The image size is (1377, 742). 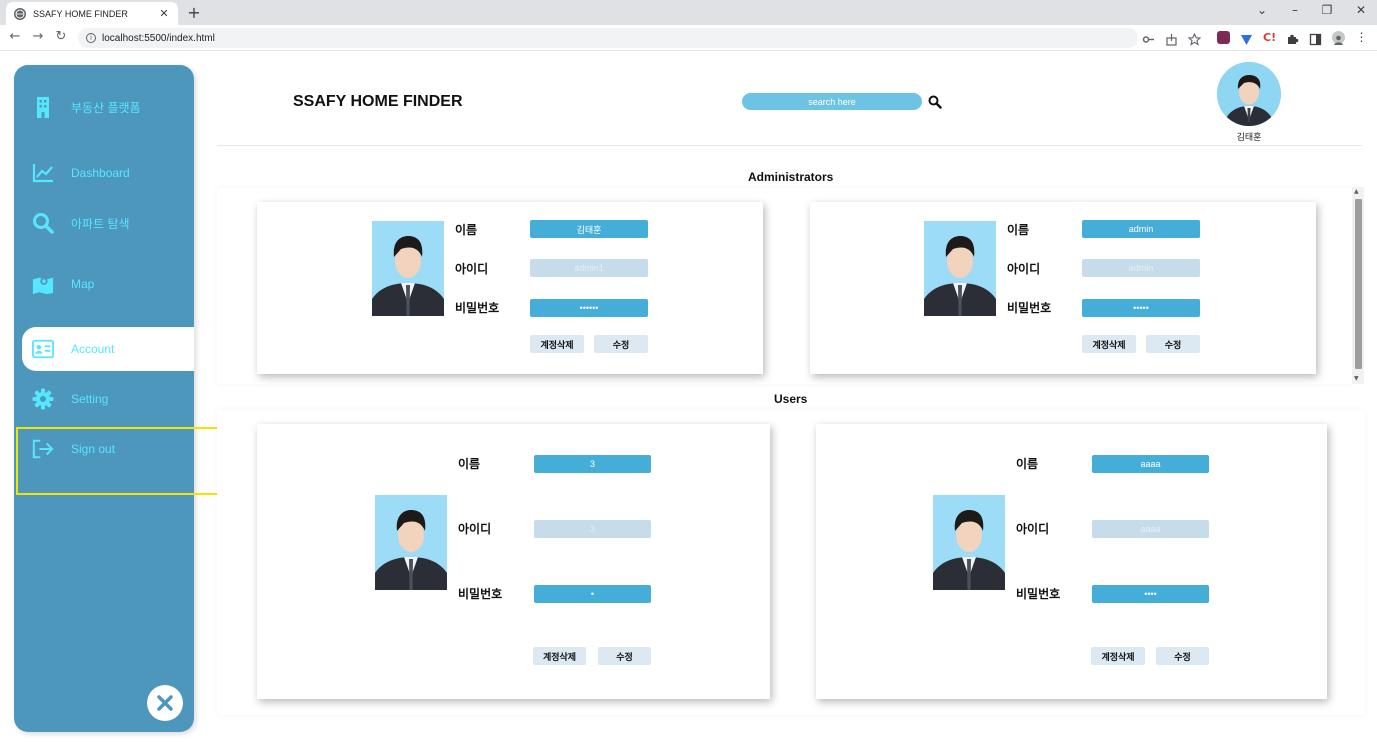 I want to click on scroll-up-arrow-icon: ▲, so click(x=1356, y=191).